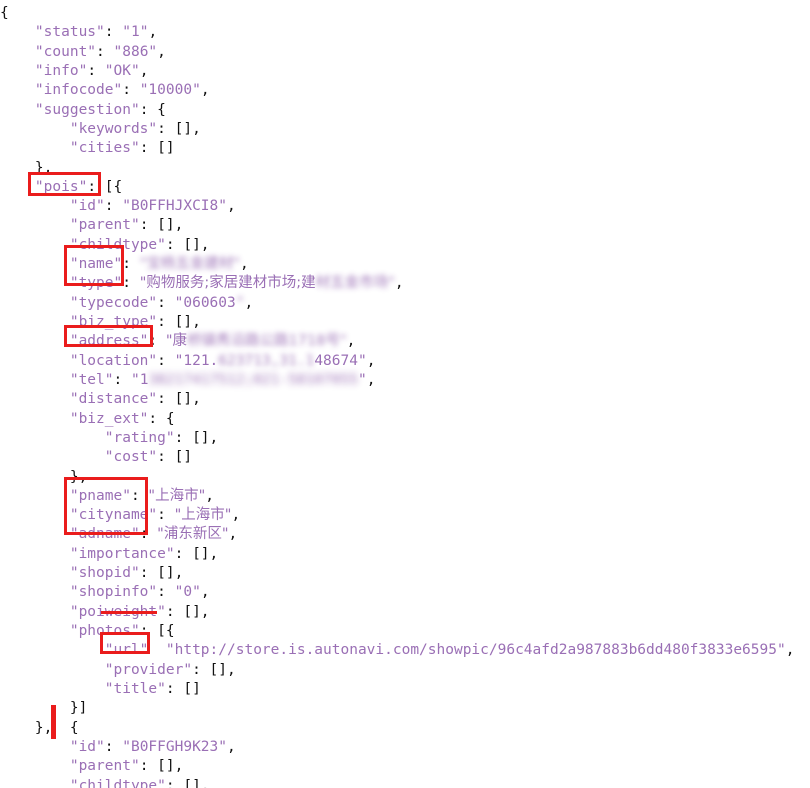 The height and width of the screenshot is (788, 810). Describe the element at coordinates (104, 573) in the screenshot. I see `code-token-key: "shopid"` at that location.